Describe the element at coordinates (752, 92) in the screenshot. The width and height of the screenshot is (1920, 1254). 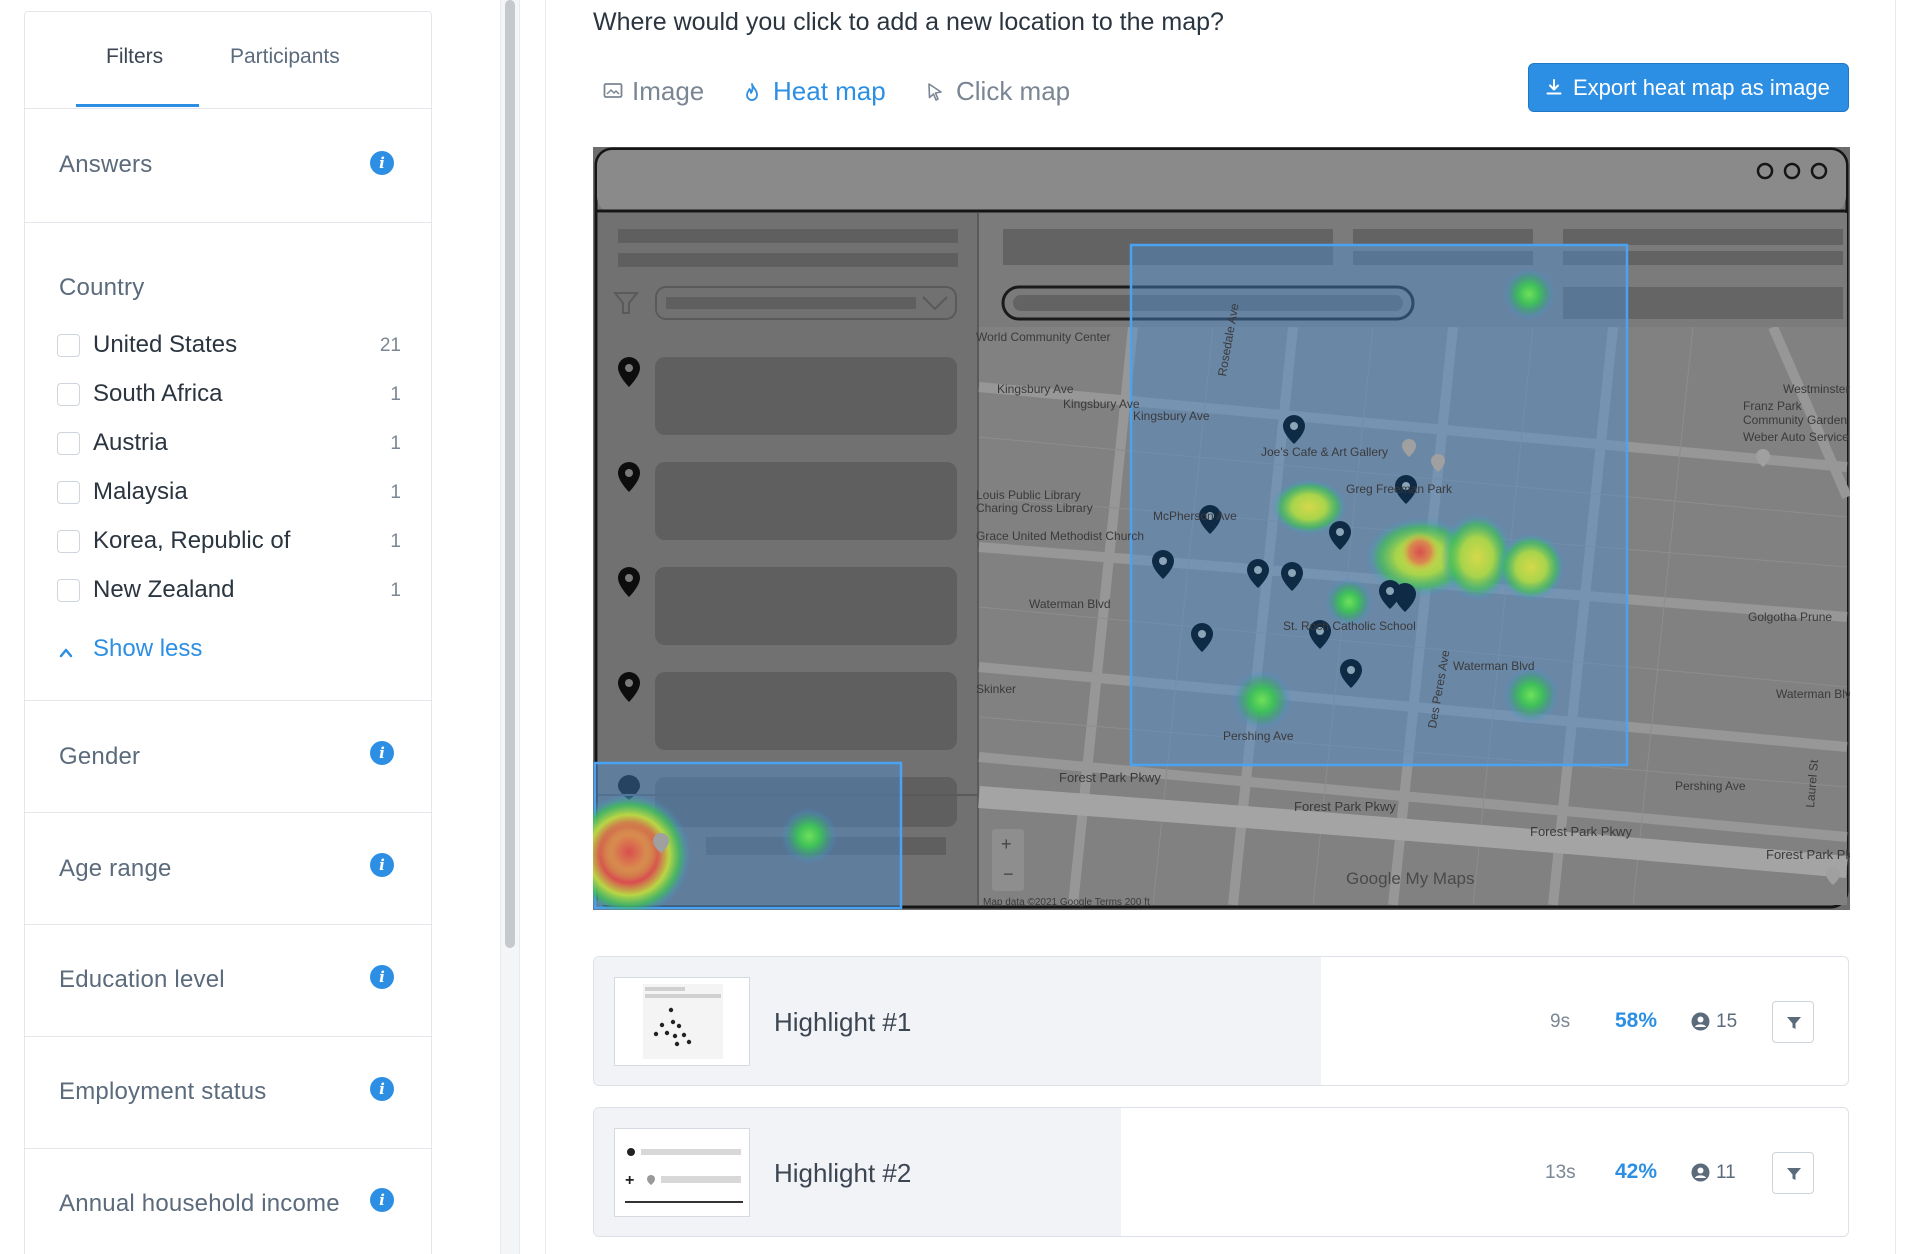
I see `flame-icon` at that location.